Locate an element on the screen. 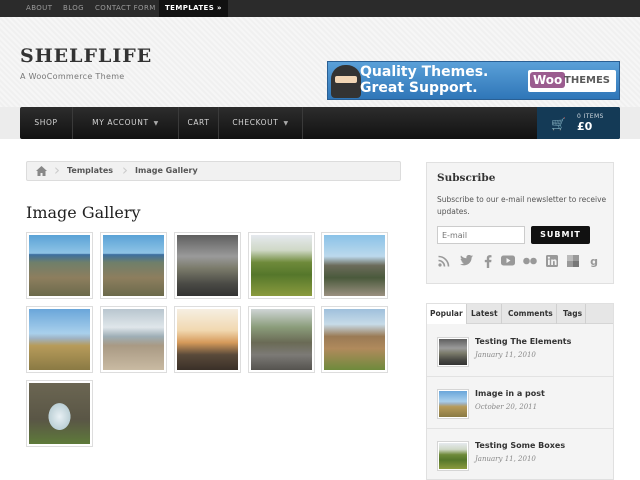 This screenshot has height=480, width=640. woothemes-logo: Woo THEMES is located at coordinates (572, 81).